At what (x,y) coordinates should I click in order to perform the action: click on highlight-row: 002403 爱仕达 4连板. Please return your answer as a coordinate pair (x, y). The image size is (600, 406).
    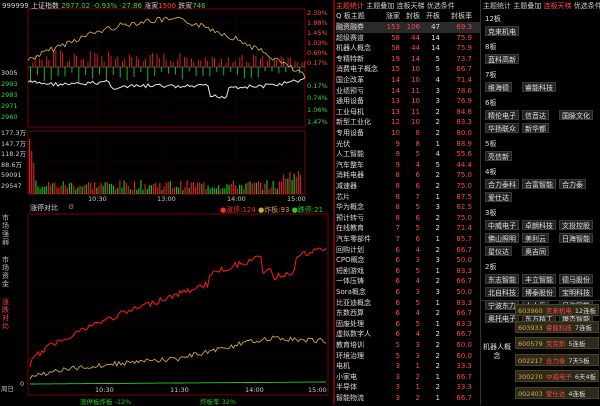
    Looking at the image, I should click on (557, 392).